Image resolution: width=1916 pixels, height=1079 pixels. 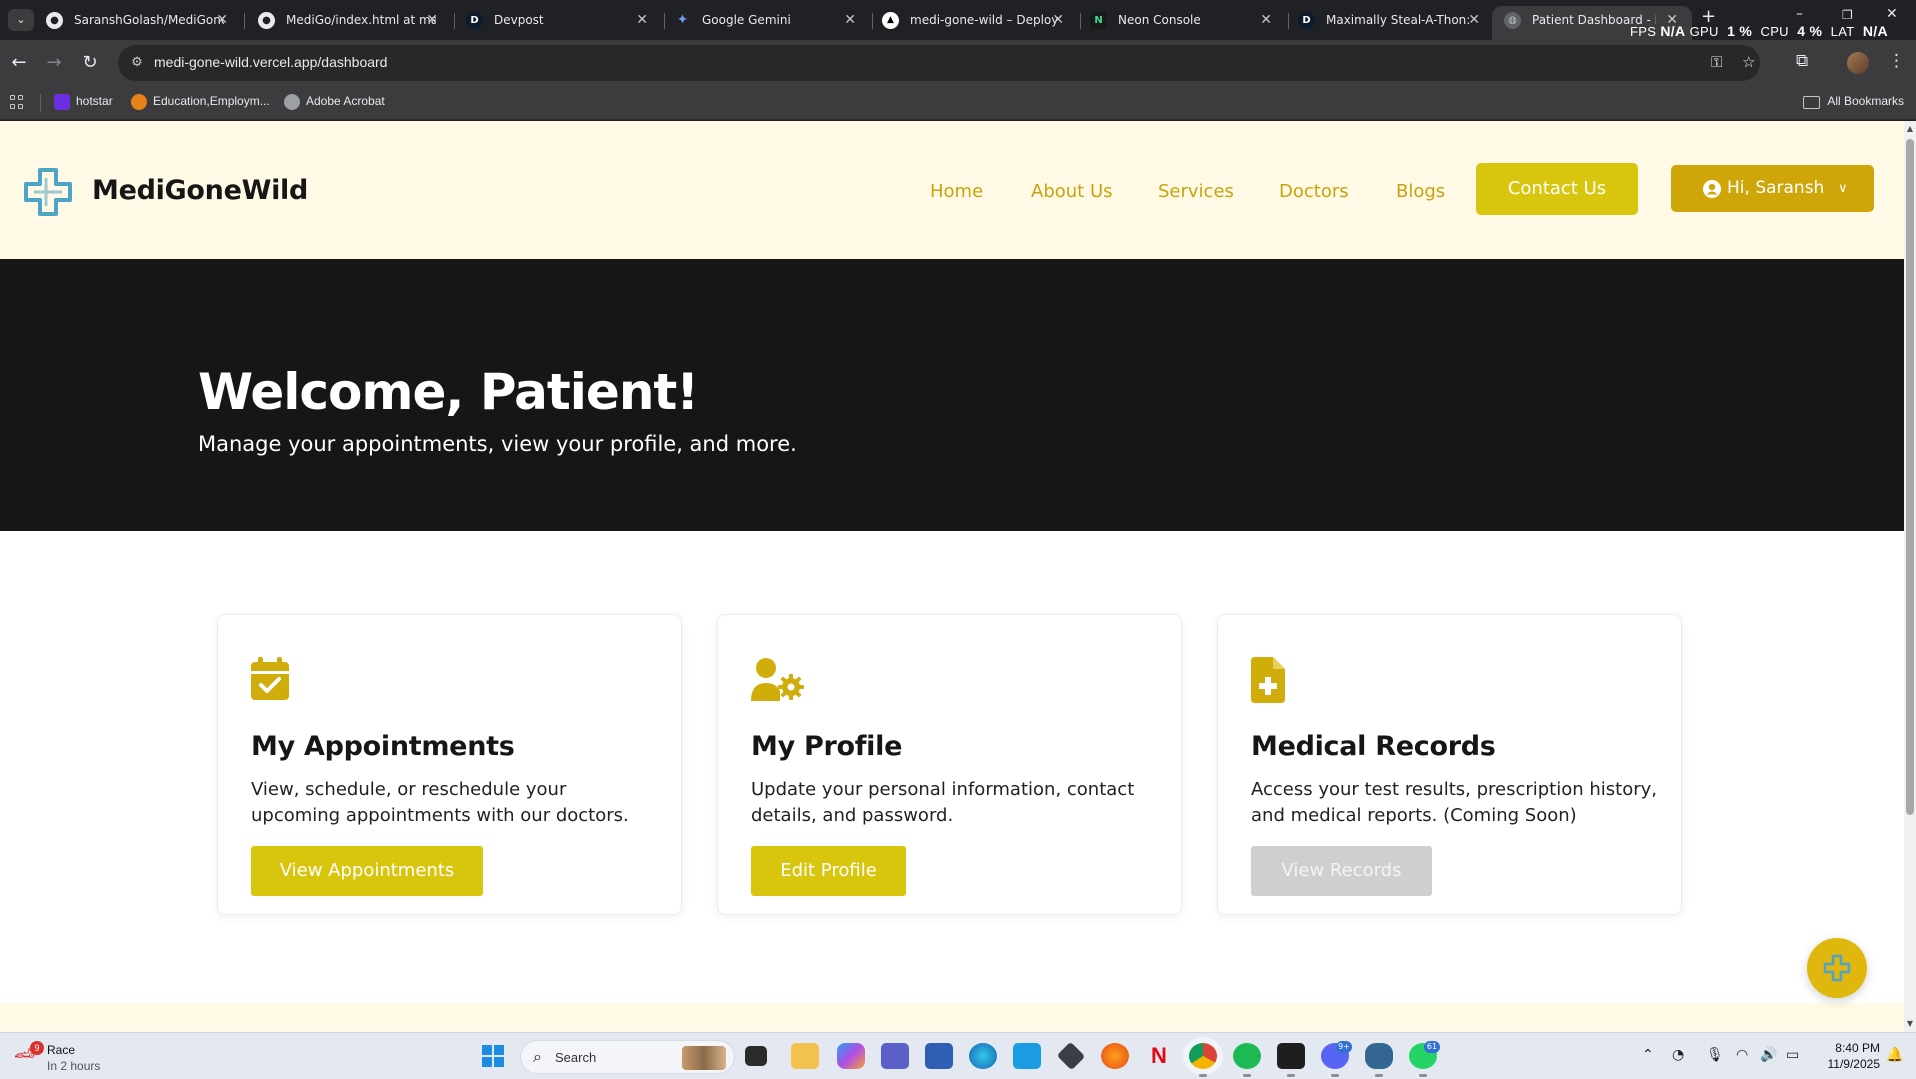 I want to click on profile-avatar, so click(x=1858, y=63).